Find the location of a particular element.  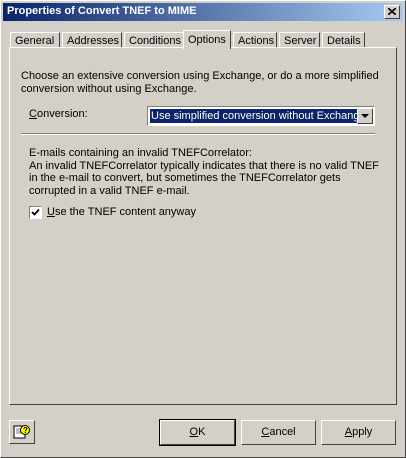

tab-details: Details is located at coordinates (343, 40).